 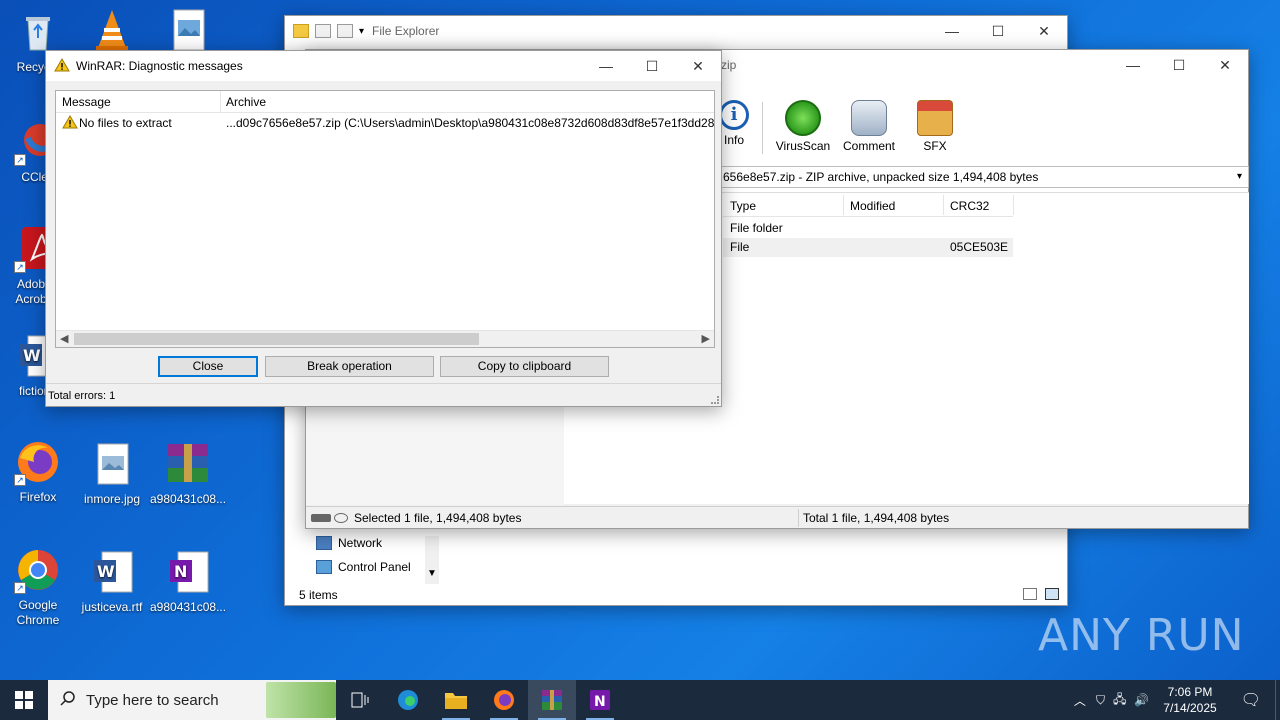 I want to click on winrar-icon, so click(x=552, y=700).